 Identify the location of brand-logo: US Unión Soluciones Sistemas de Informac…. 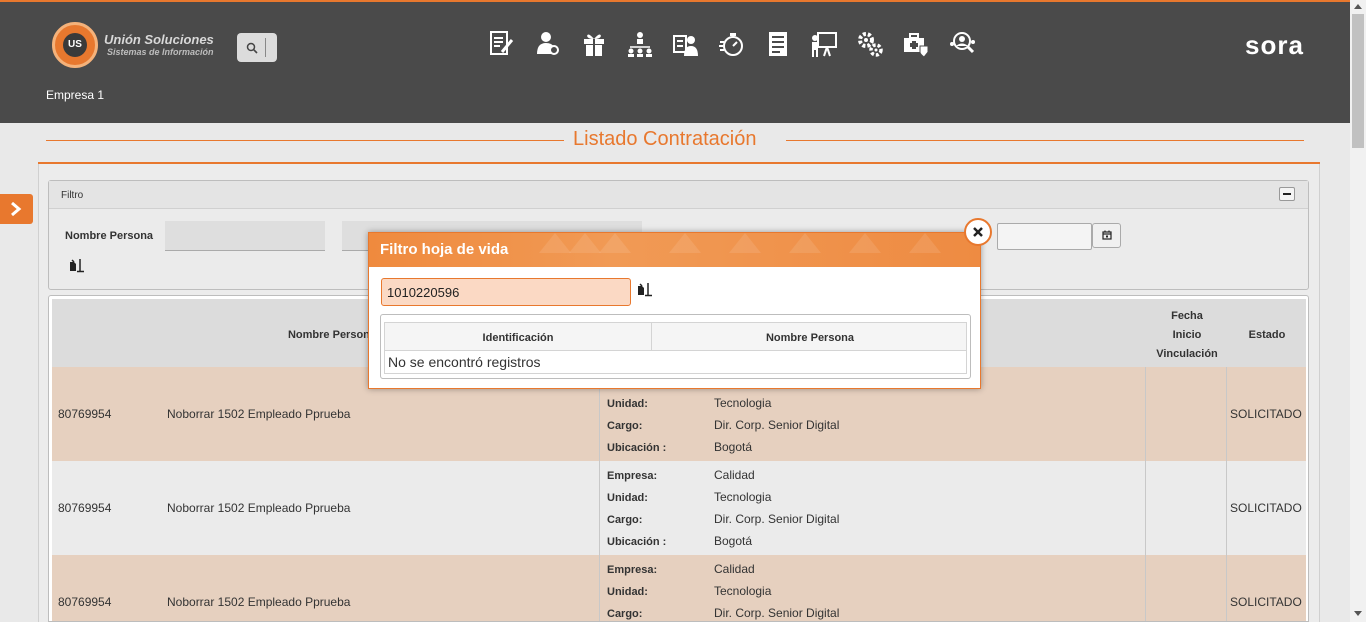
(142, 46).